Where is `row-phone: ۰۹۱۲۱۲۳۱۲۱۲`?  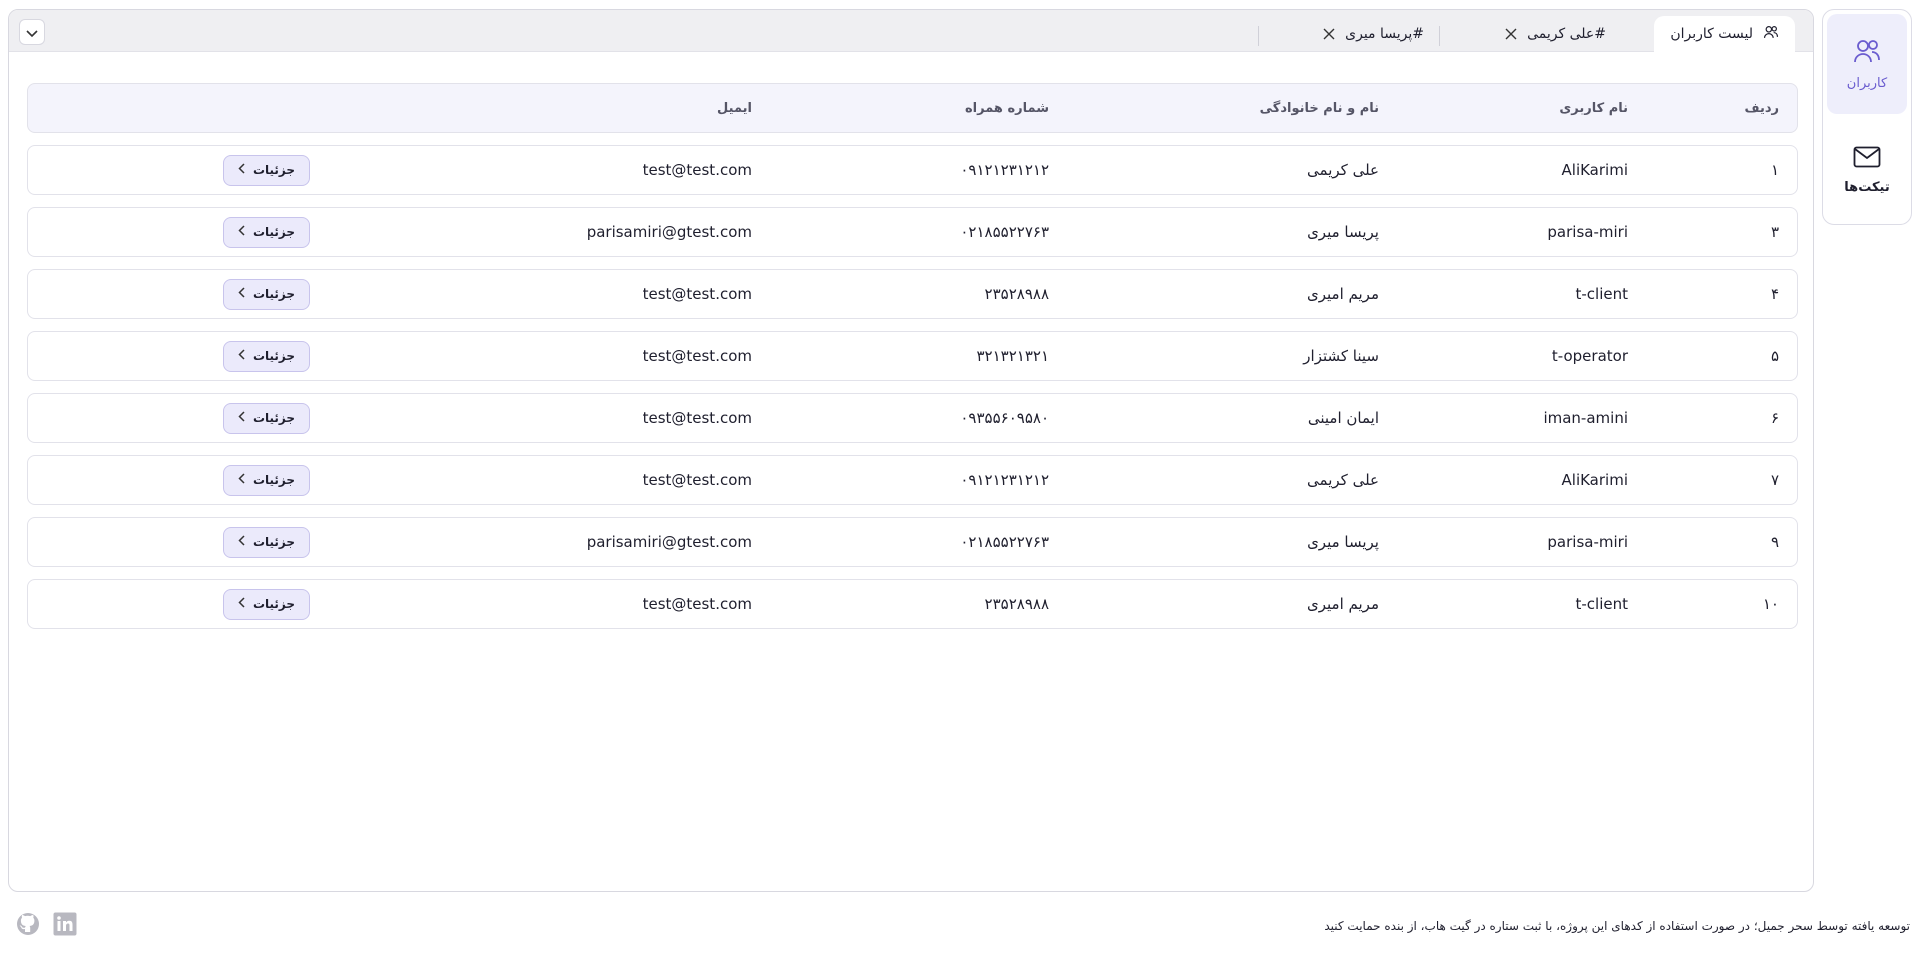
row-phone: ۰۹۱۲۱۲۳۱۲۱۲ is located at coordinates (1004, 480).